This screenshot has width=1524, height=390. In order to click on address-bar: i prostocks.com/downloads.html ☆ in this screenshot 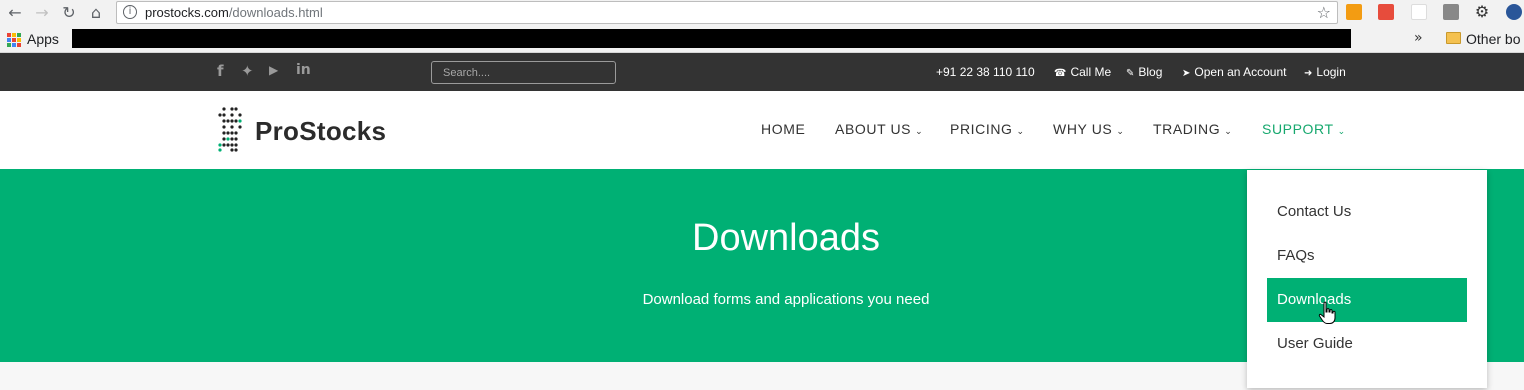, I will do `click(727, 12)`.